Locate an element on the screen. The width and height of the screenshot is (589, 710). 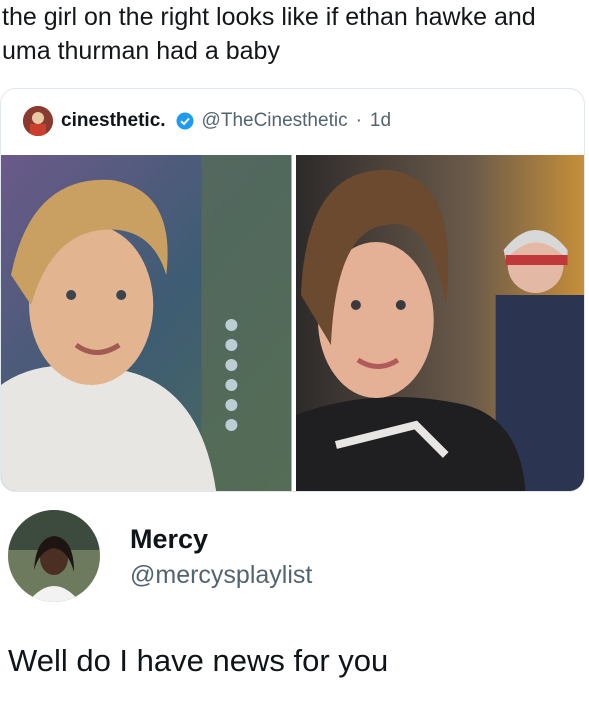
reply-handle: @mercysplaylist is located at coordinates (221, 575).